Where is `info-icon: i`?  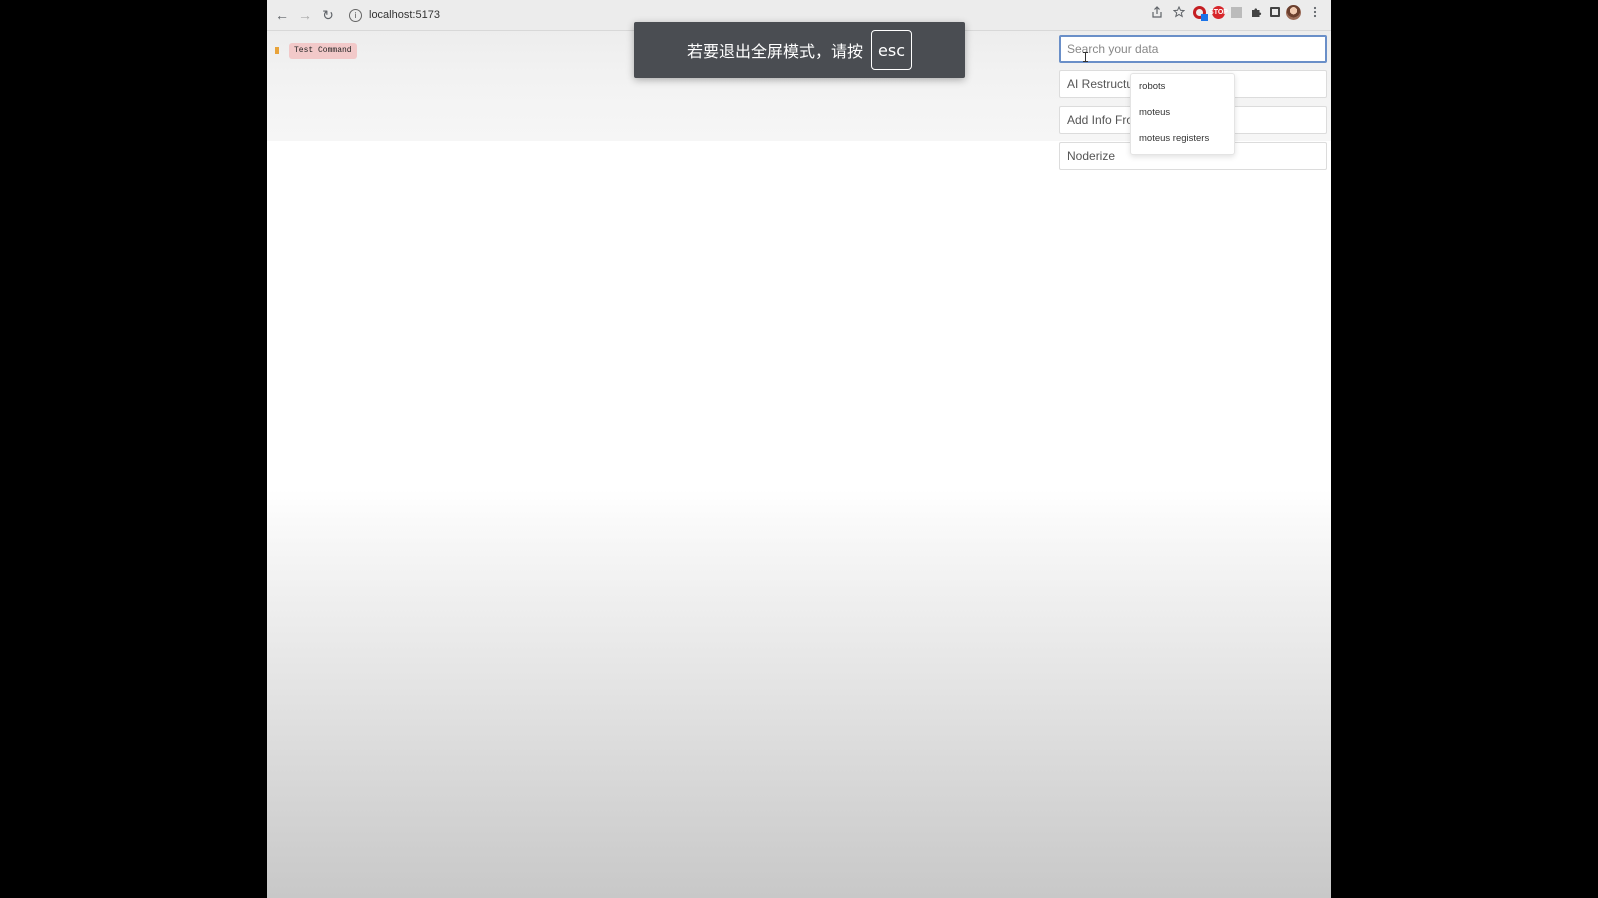 info-icon: i is located at coordinates (355, 15).